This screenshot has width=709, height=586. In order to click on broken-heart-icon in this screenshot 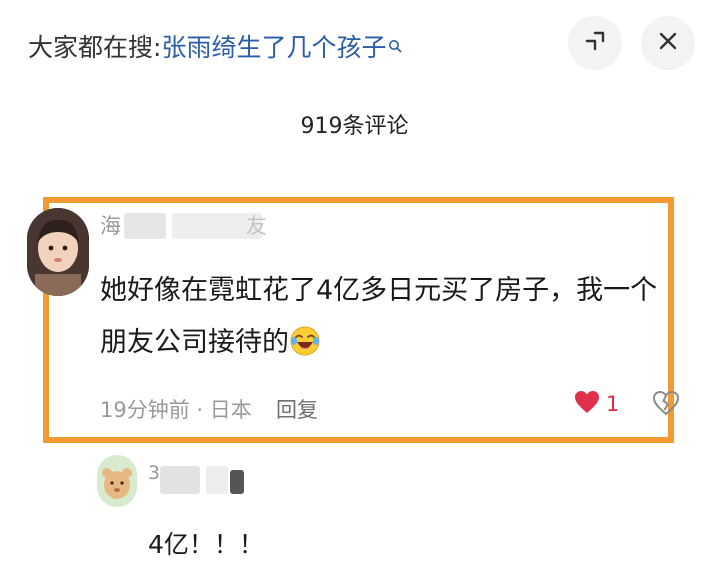, I will do `click(666, 405)`.